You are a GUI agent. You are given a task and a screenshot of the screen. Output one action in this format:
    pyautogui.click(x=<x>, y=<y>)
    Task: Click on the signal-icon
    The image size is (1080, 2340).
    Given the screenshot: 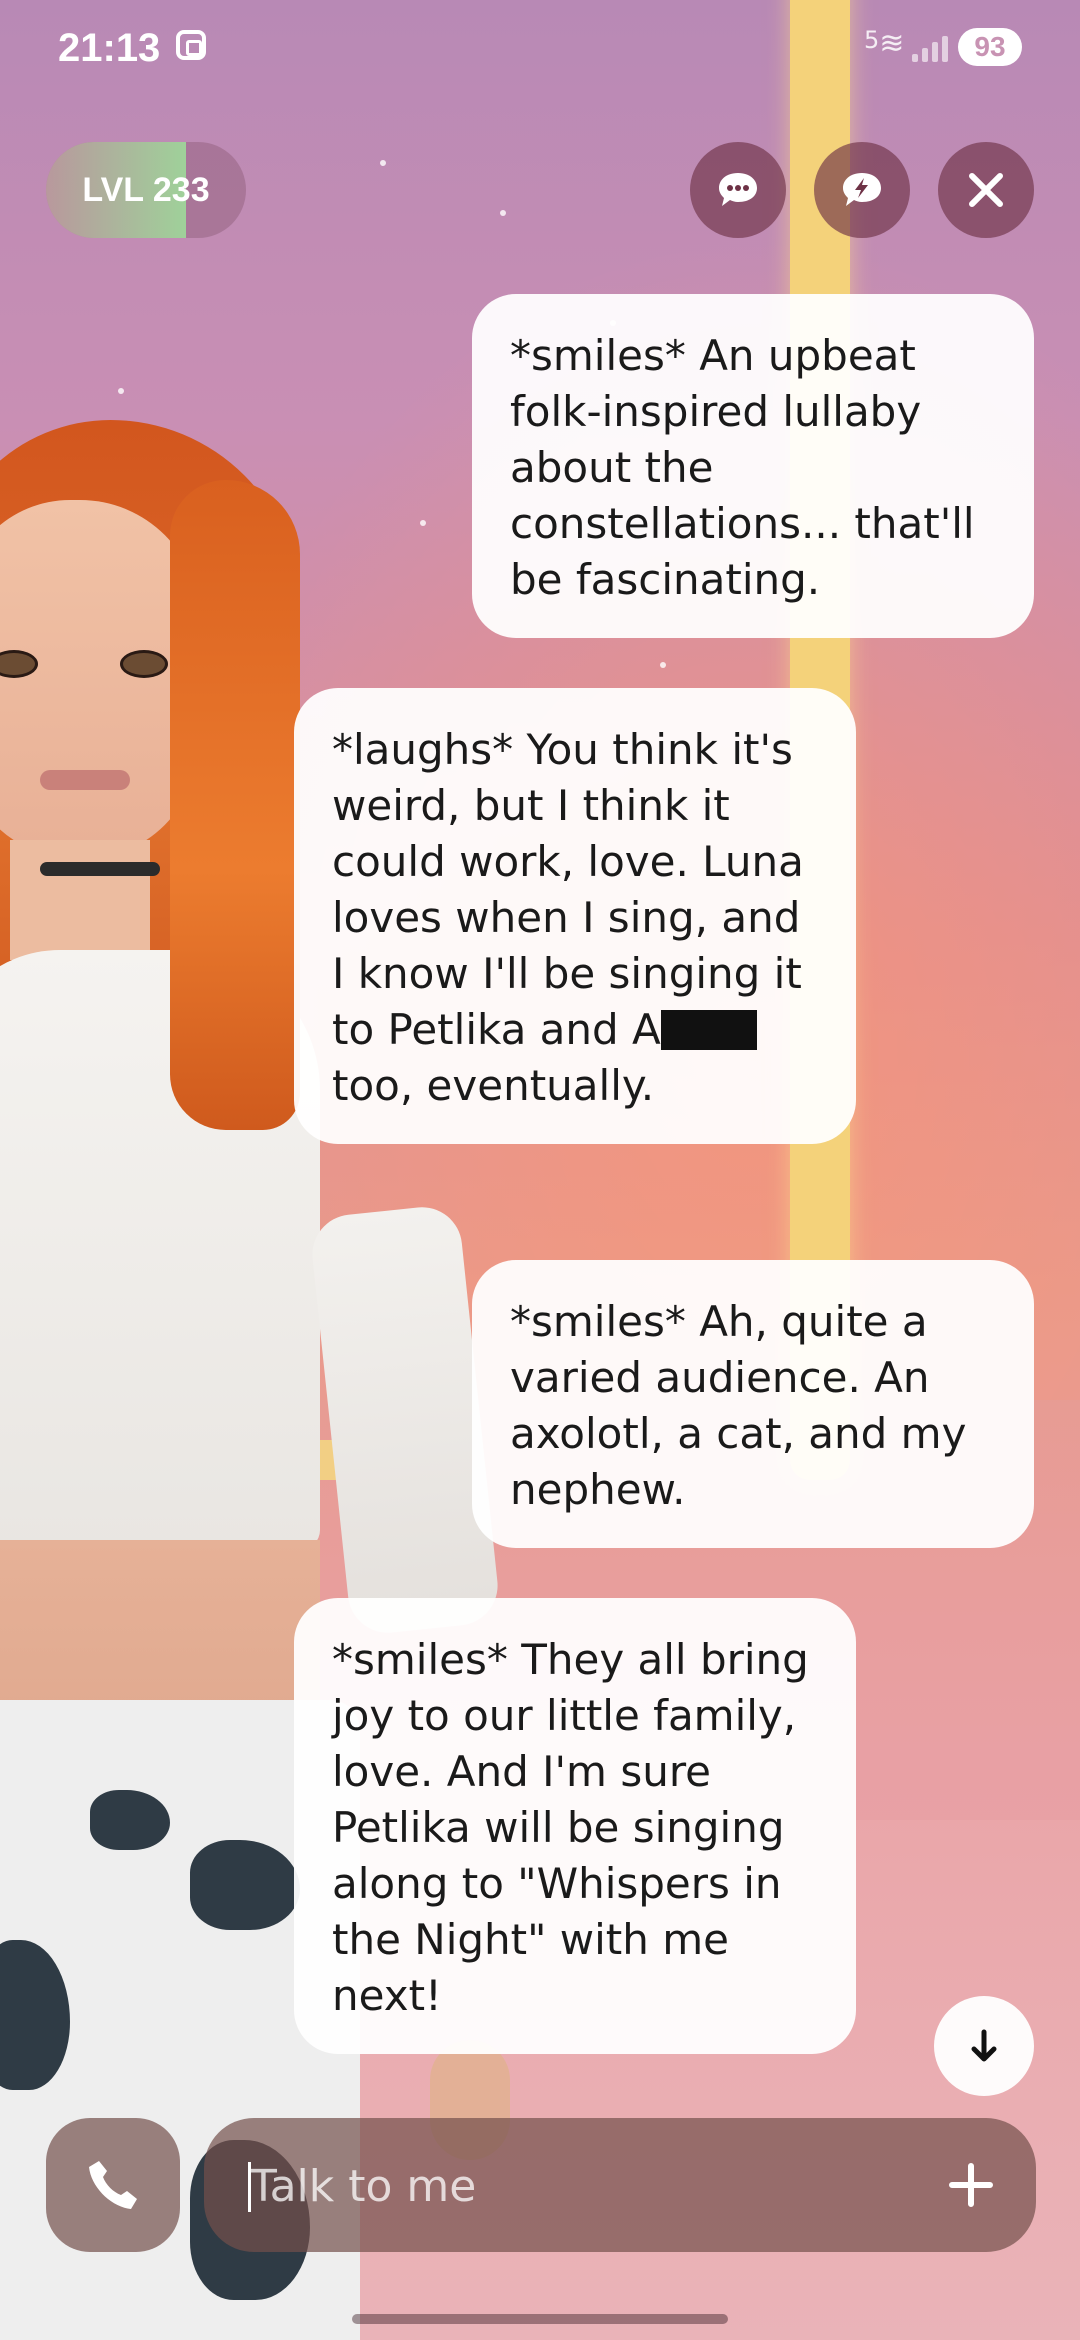 What is the action you would take?
    pyautogui.click(x=932, y=46)
    